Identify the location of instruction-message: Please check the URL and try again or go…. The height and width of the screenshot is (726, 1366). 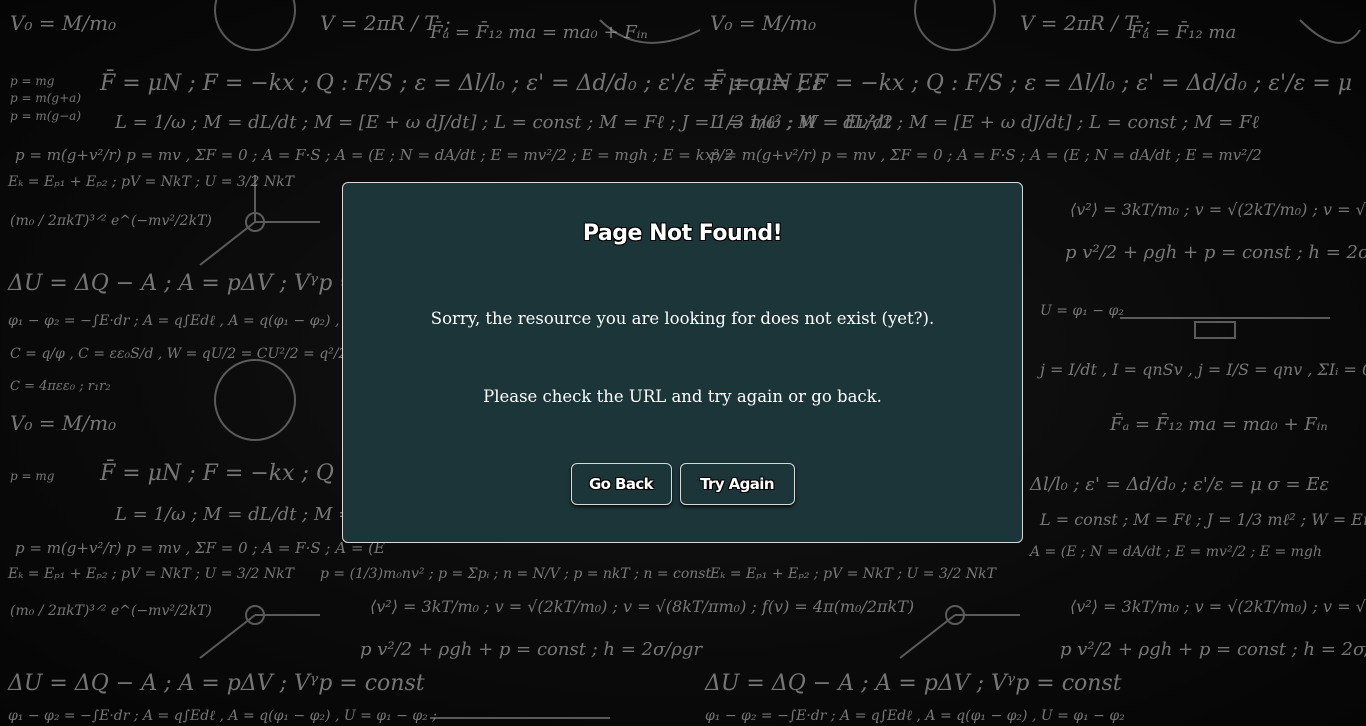
(682, 396).